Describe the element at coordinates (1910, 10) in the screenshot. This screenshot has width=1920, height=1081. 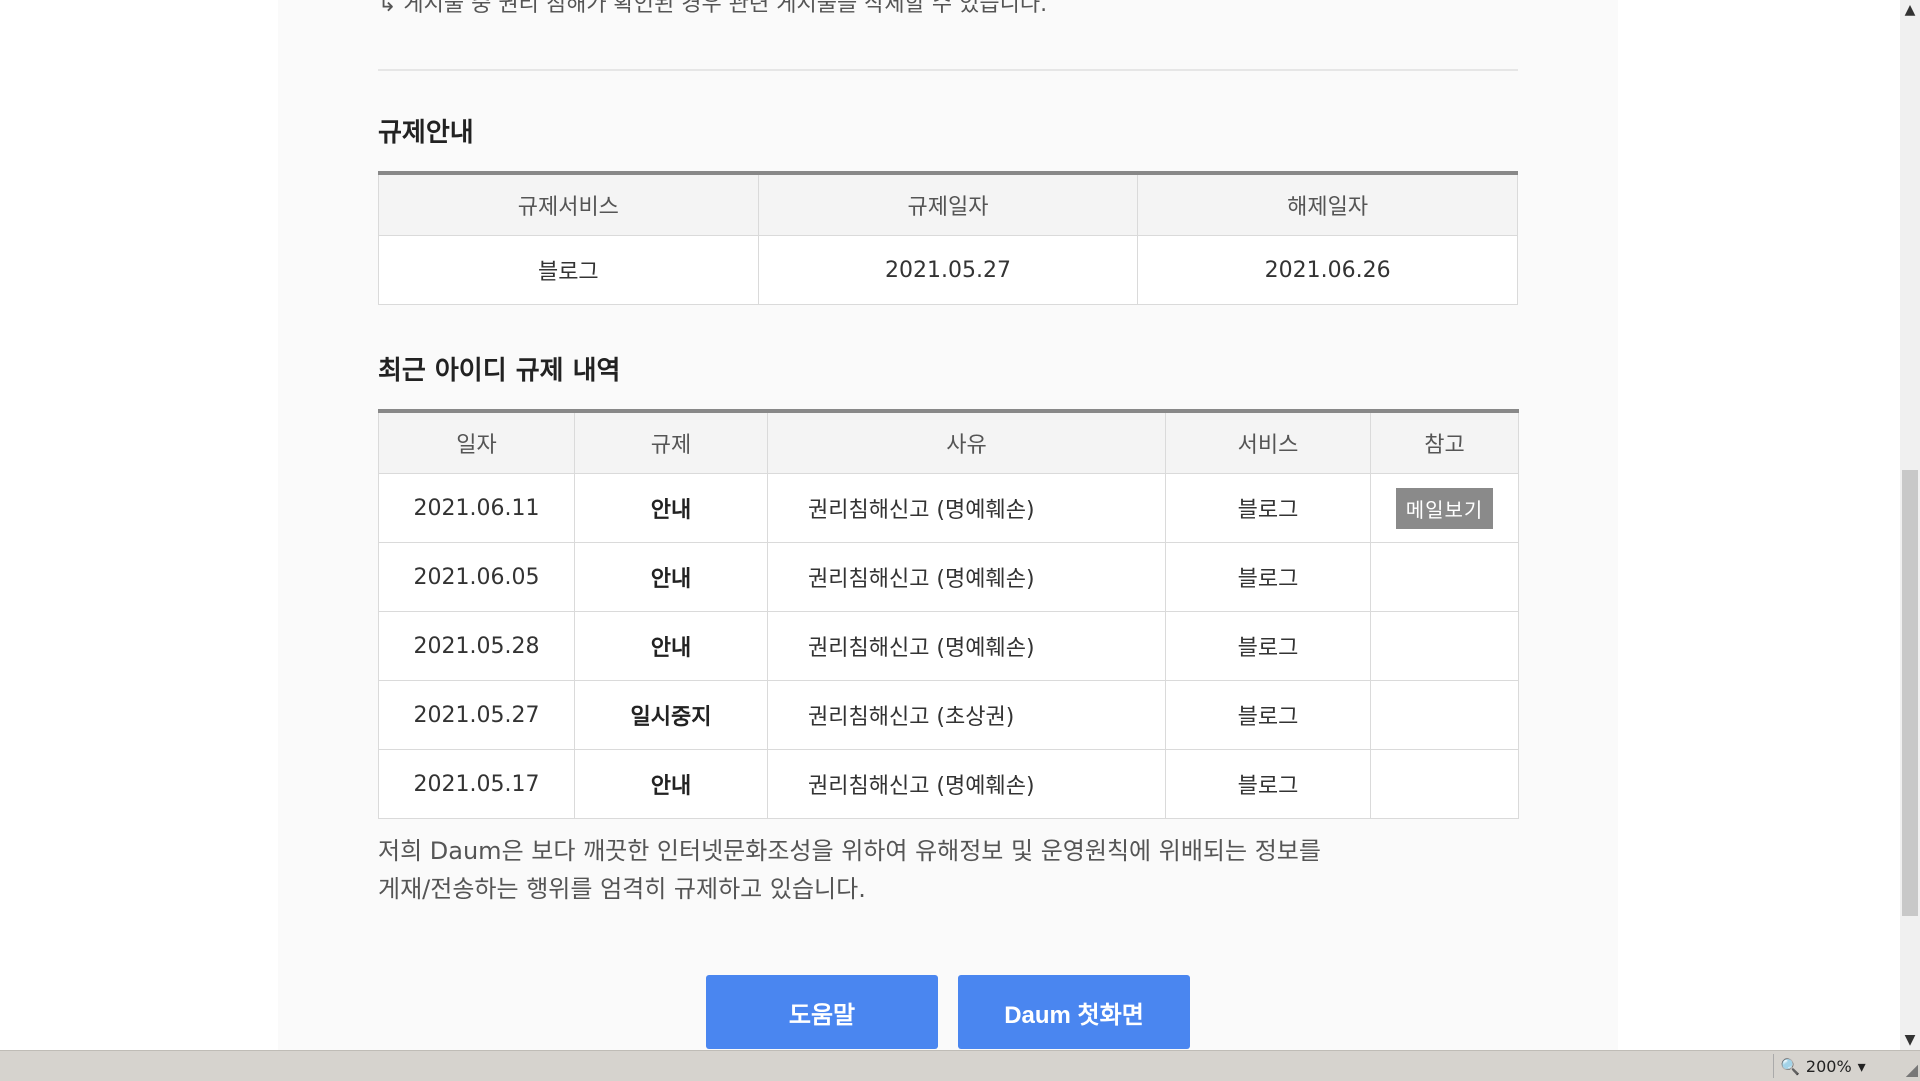
I see `scroll-up-arrow-icon: ▲` at that location.